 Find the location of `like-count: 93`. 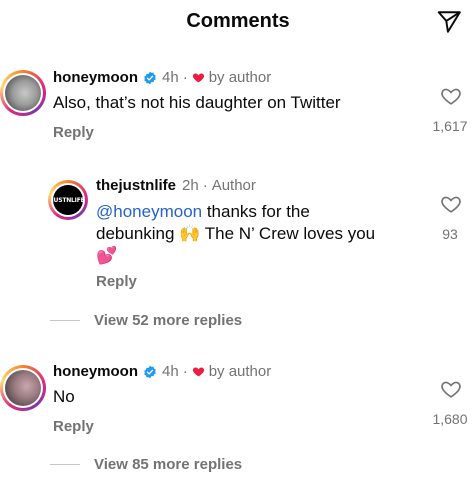

like-count: 93 is located at coordinates (450, 234).